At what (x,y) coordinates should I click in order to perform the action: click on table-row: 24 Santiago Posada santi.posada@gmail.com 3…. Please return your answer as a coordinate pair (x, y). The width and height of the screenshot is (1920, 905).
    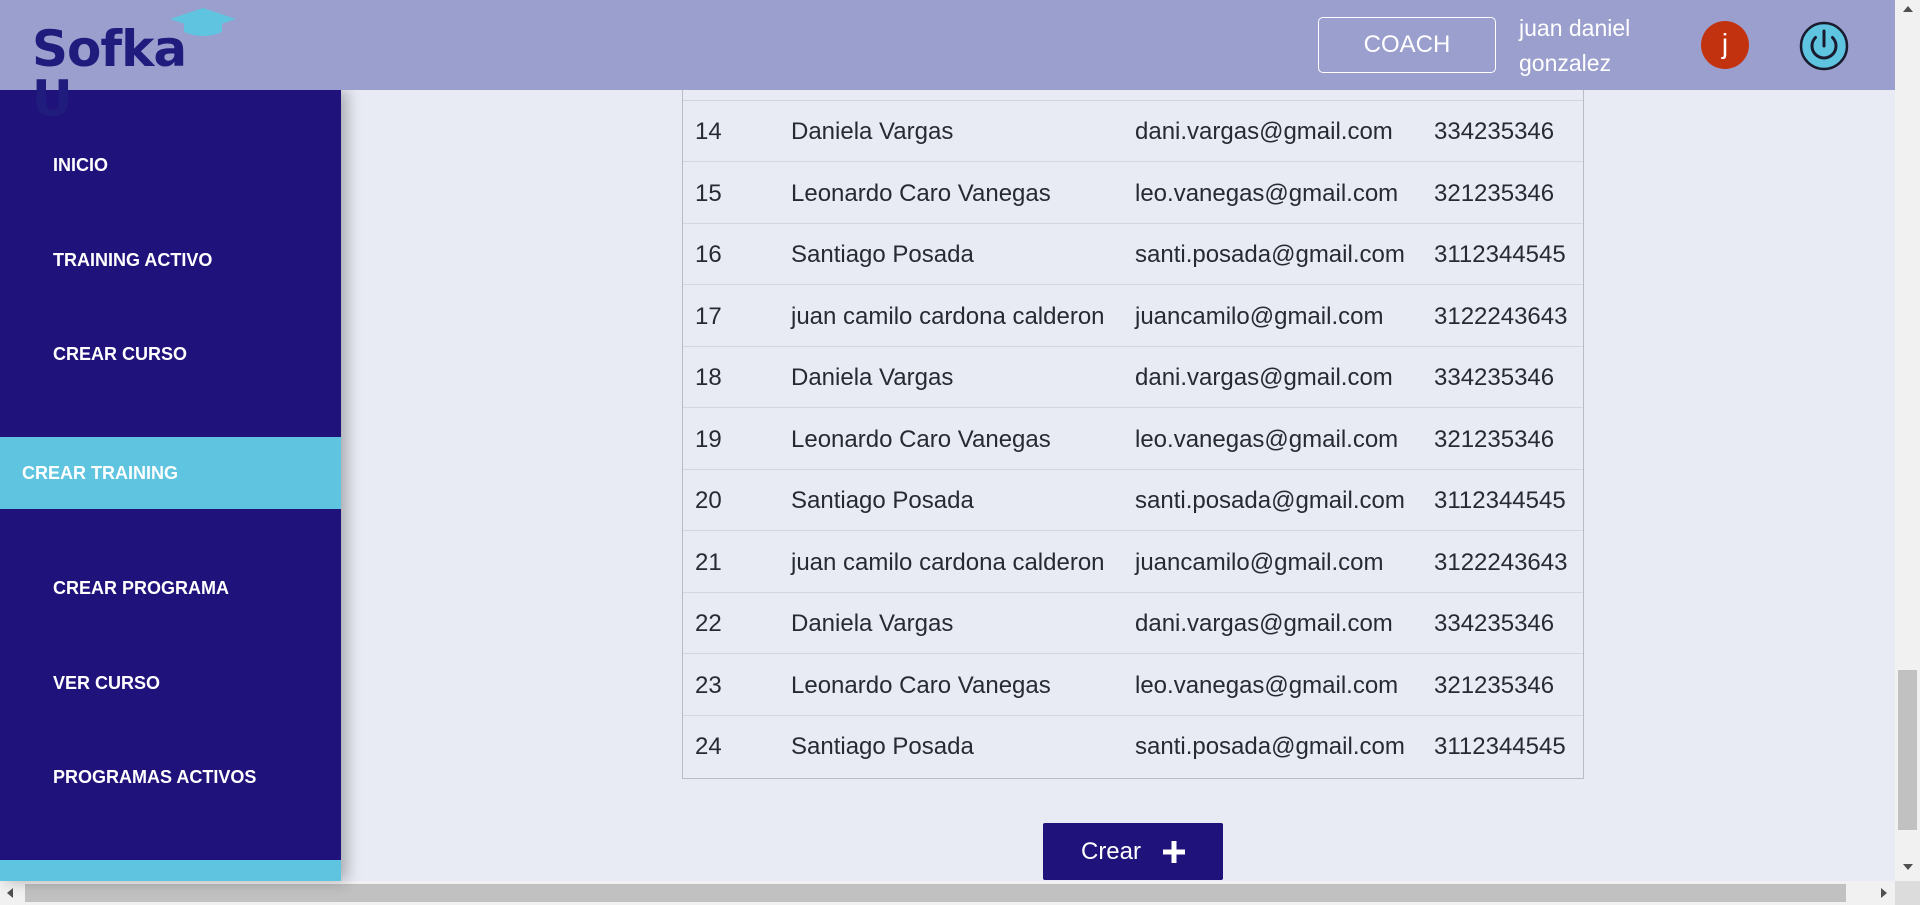
    Looking at the image, I should click on (1133, 746).